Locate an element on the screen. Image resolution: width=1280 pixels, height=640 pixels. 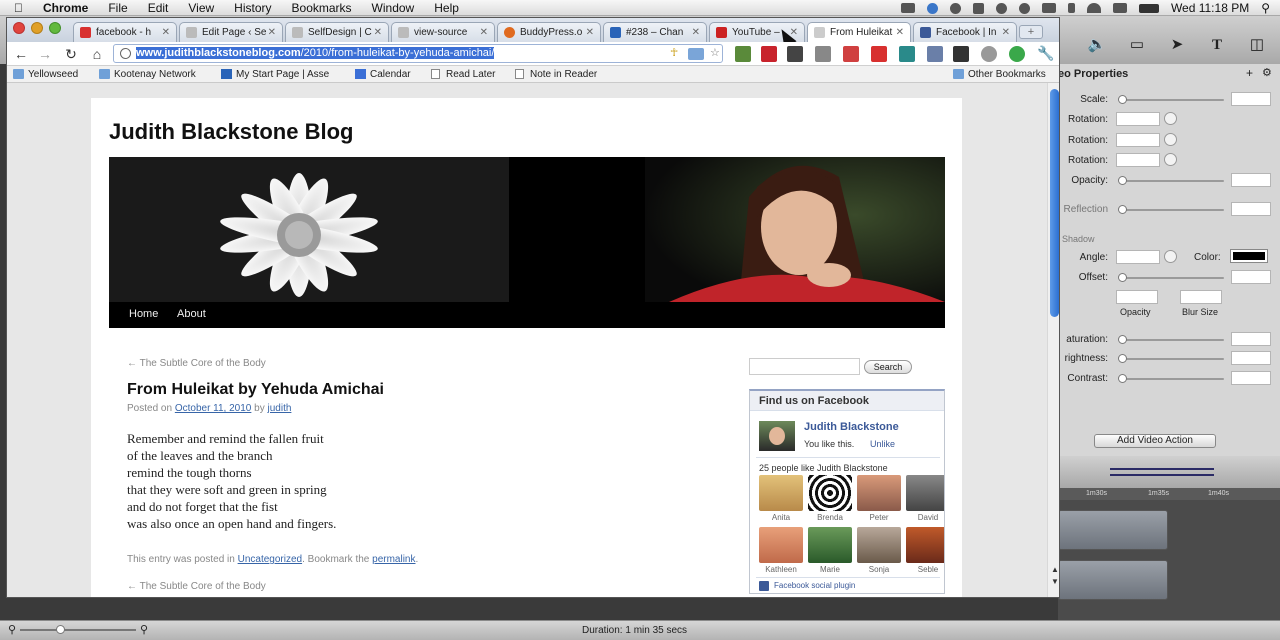
fan-name: Sonja is located at coordinates (879, 569).